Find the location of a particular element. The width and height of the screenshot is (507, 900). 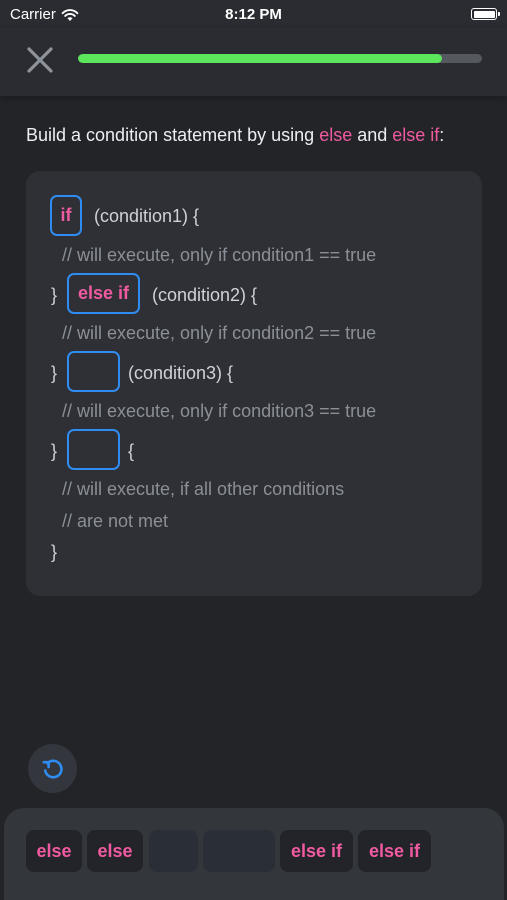

code-line-4: { is located at coordinates (131, 451).